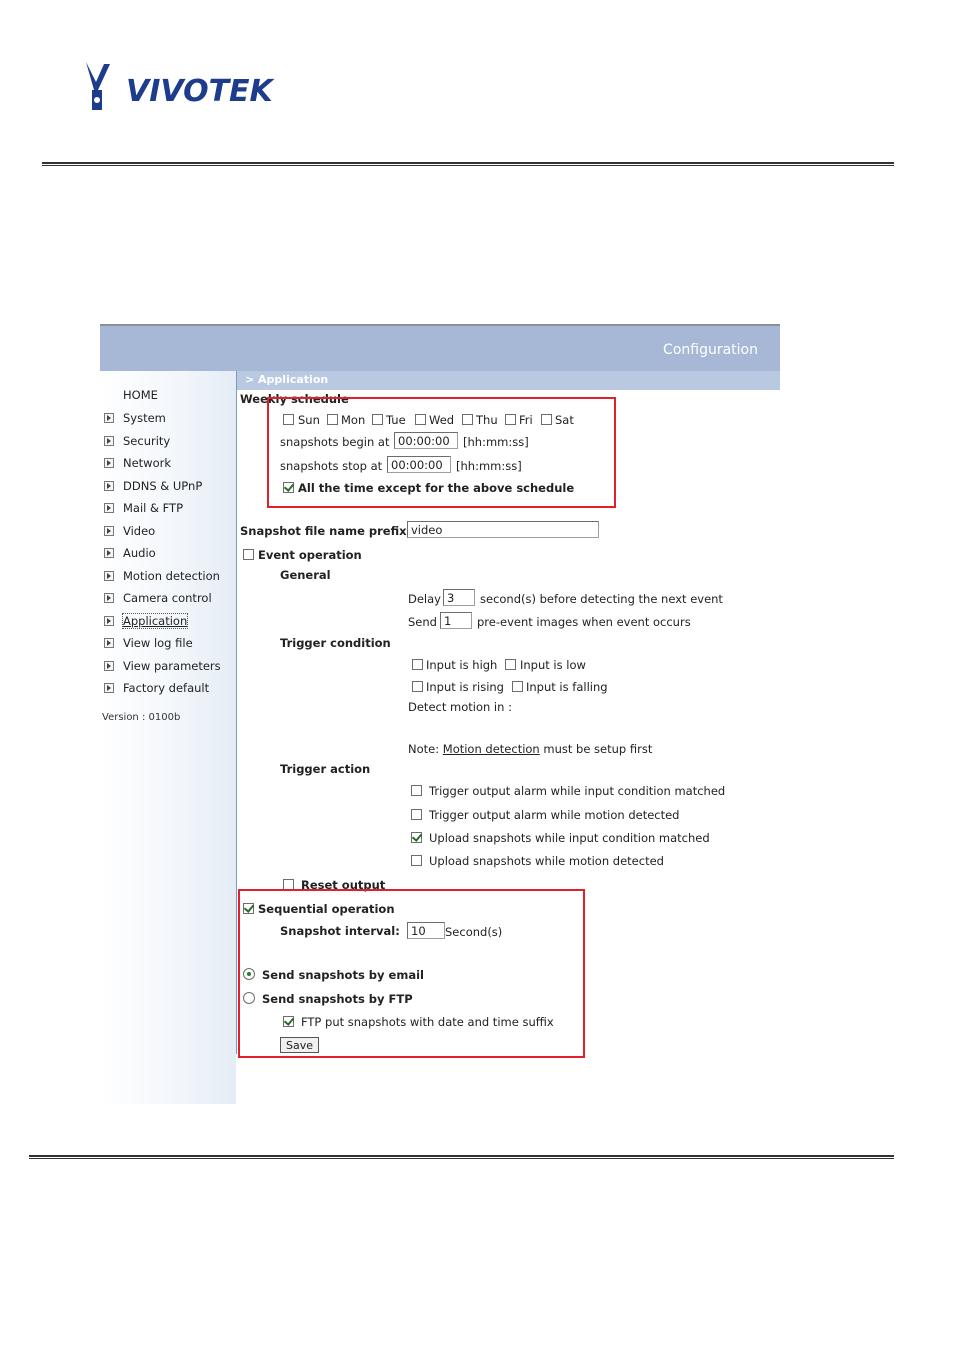  I want to click on sidebar-item-motion-detection: Motion detection, so click(162, 576).